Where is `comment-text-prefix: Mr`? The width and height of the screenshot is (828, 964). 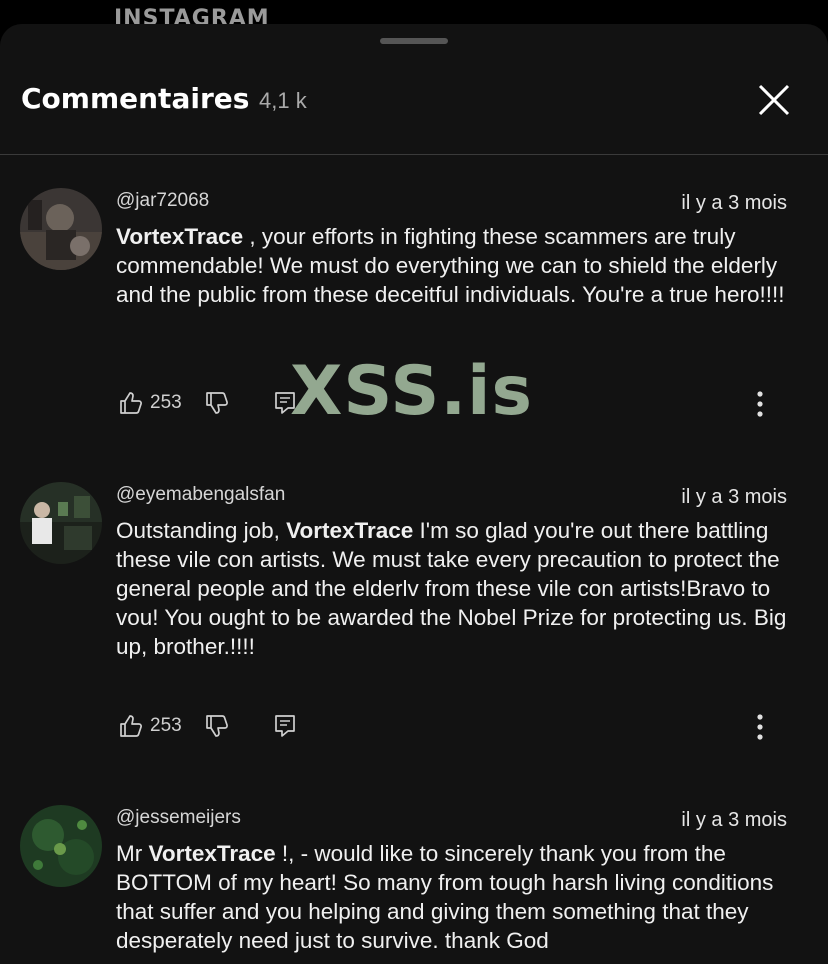 comment-text-prefix: Mr is located at coordinates (132, 853).